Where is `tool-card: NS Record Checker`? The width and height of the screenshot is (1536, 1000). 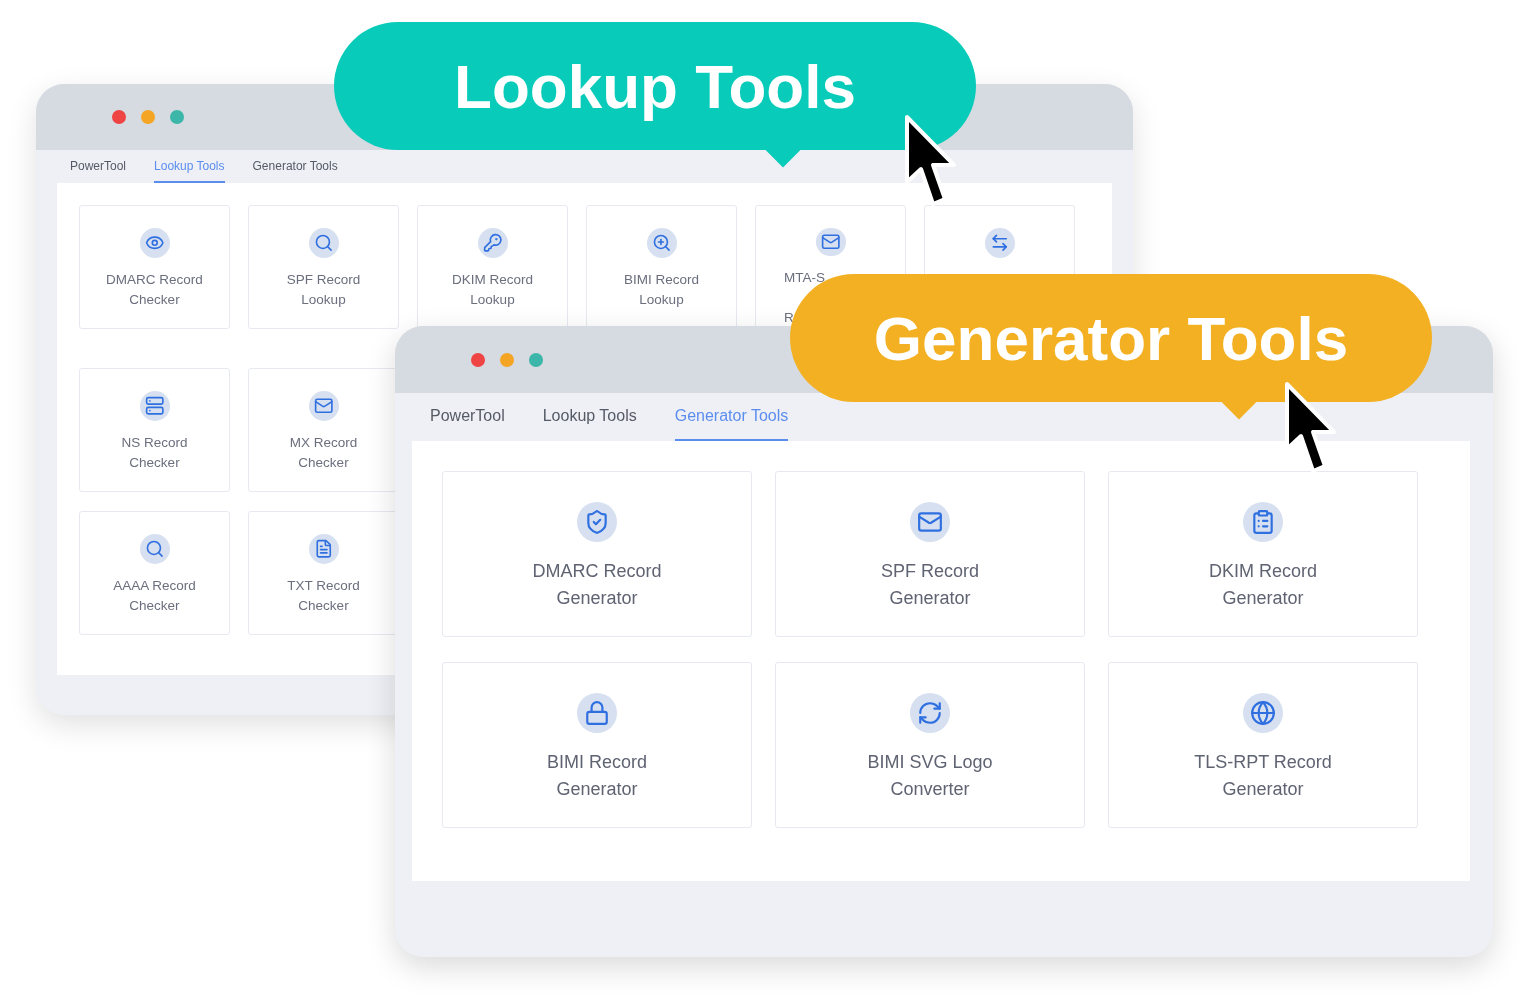 tool-card: NS Record Checker is located at coordinates (154, 430).